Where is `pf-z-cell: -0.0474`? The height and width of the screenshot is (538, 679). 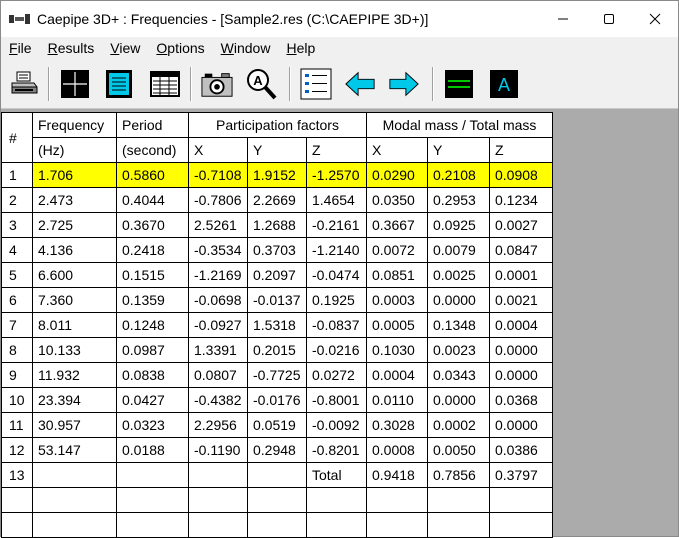
pf-z-cell: -0.0474 is located at coordinates (336, 275).